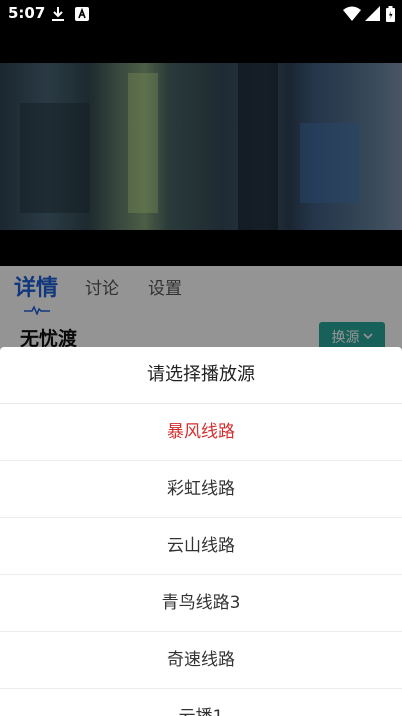 The width and height of the screenshot is (402, 716). What do you see at coordinates (201, 489) in the screenshot?
I see `source-option: 彩虹线路` at bounding box center [201, 489].